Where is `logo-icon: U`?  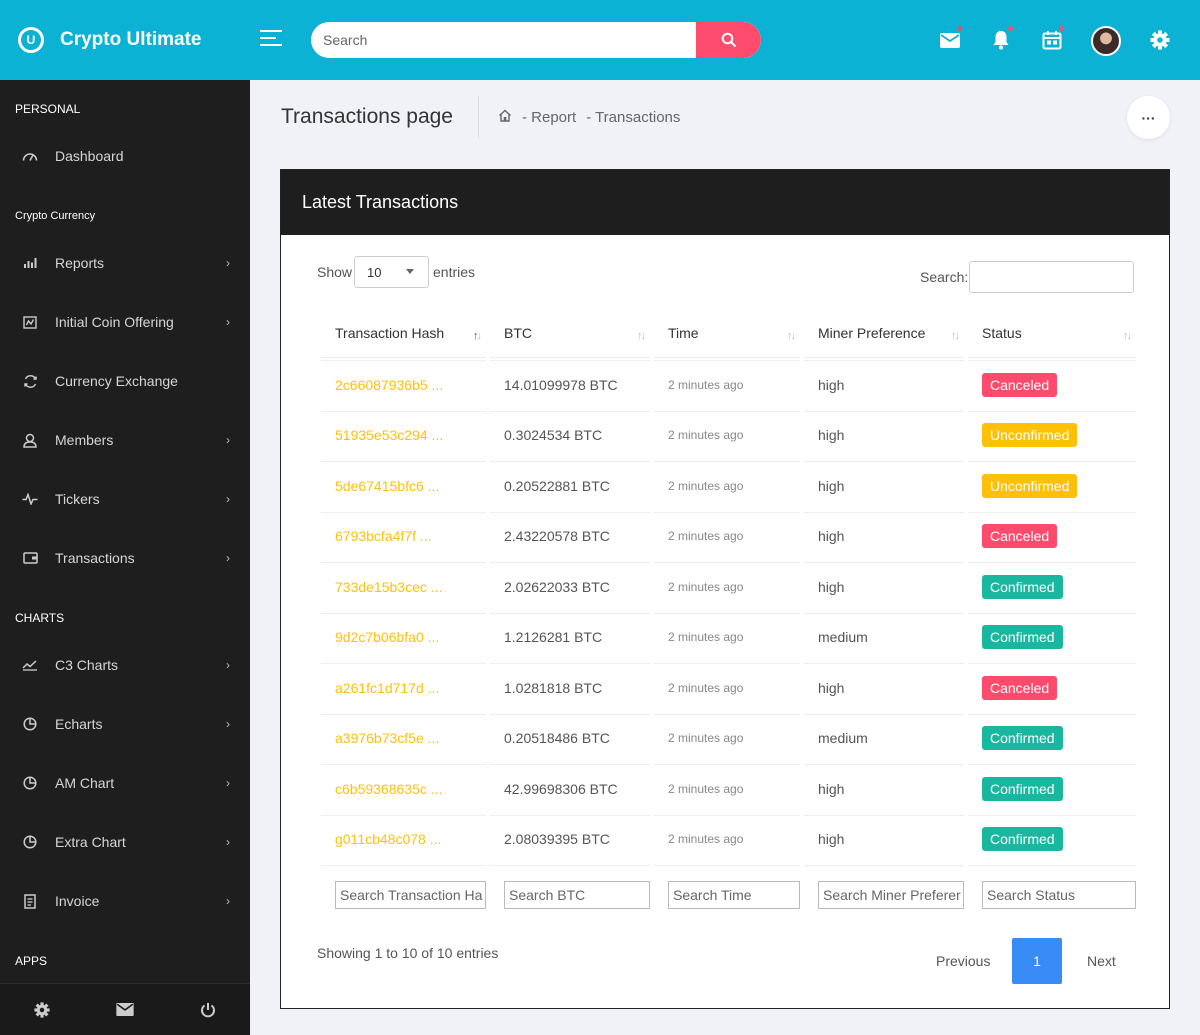
logo-icon: U is located at coordinates (31, 40).